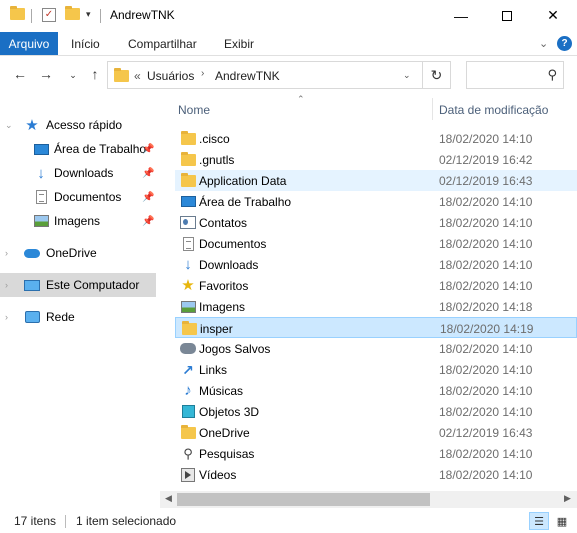  What do you see at coordinates (41, 221) in the screenshot?
I see `pictures-icon` at bounding box center [41, 221].